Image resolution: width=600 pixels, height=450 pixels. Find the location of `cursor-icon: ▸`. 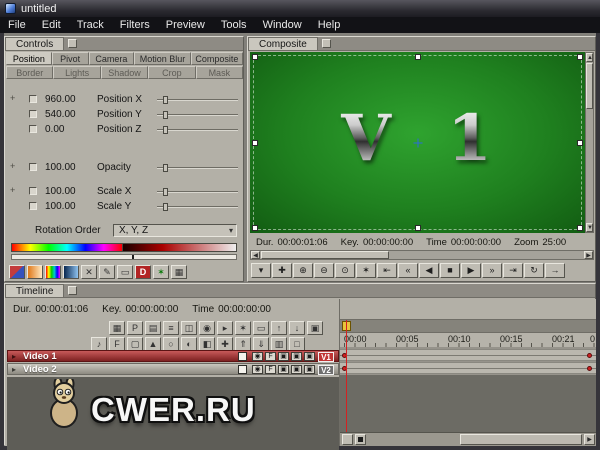

cursor-icon: ▸ is located at coordinates (225, 328).